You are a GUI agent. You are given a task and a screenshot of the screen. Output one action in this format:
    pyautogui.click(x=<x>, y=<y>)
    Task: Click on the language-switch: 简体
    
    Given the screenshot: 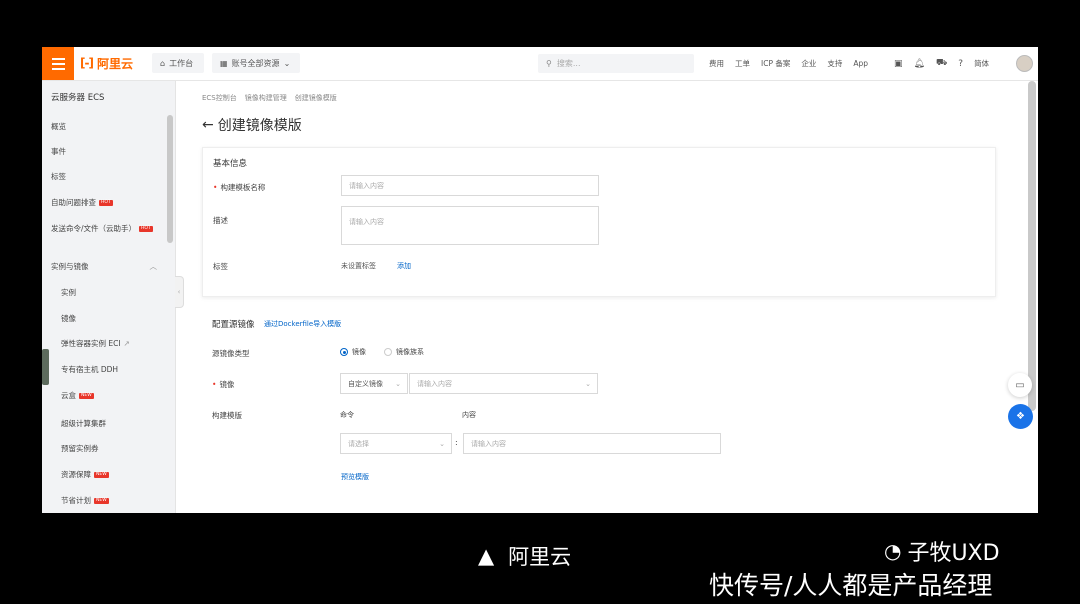 What is the action you would take?
    pyautogui.click(x=981, y=63)
    